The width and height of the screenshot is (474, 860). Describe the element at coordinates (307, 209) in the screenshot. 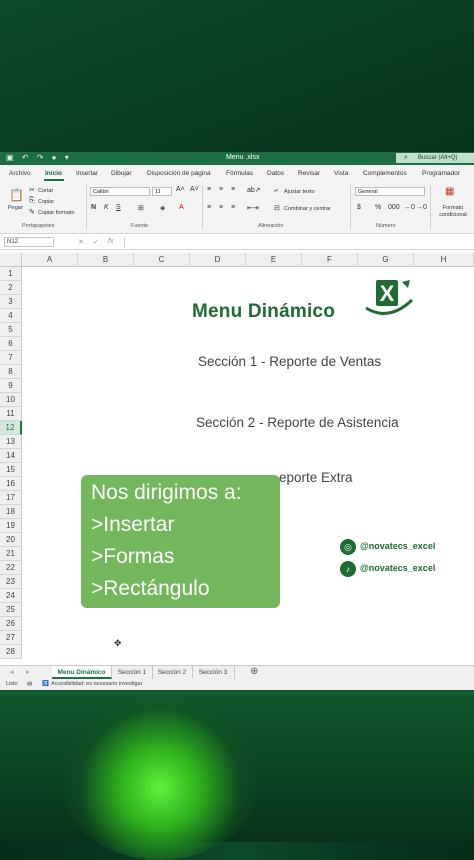

I see `merge-center-button: Combinar y centrar` at that location.